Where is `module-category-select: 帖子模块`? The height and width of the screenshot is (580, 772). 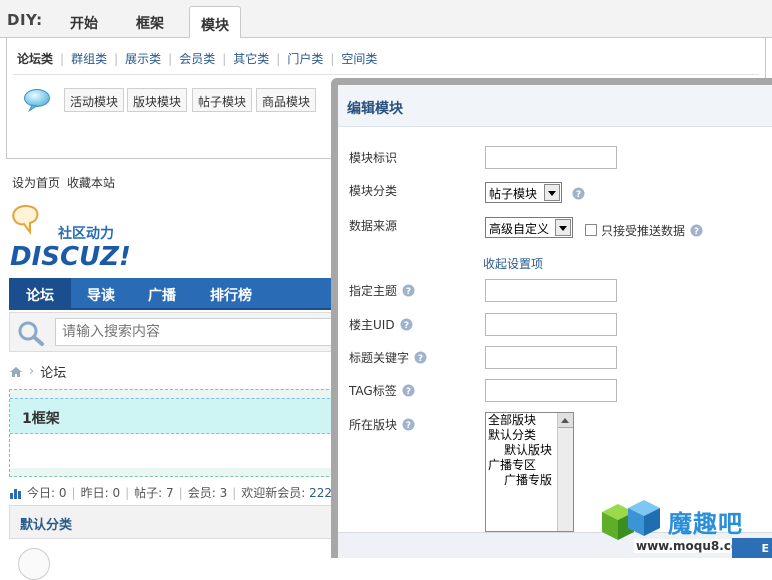
module-category-select: 帖子模块 is located at coordinates (523, 192).